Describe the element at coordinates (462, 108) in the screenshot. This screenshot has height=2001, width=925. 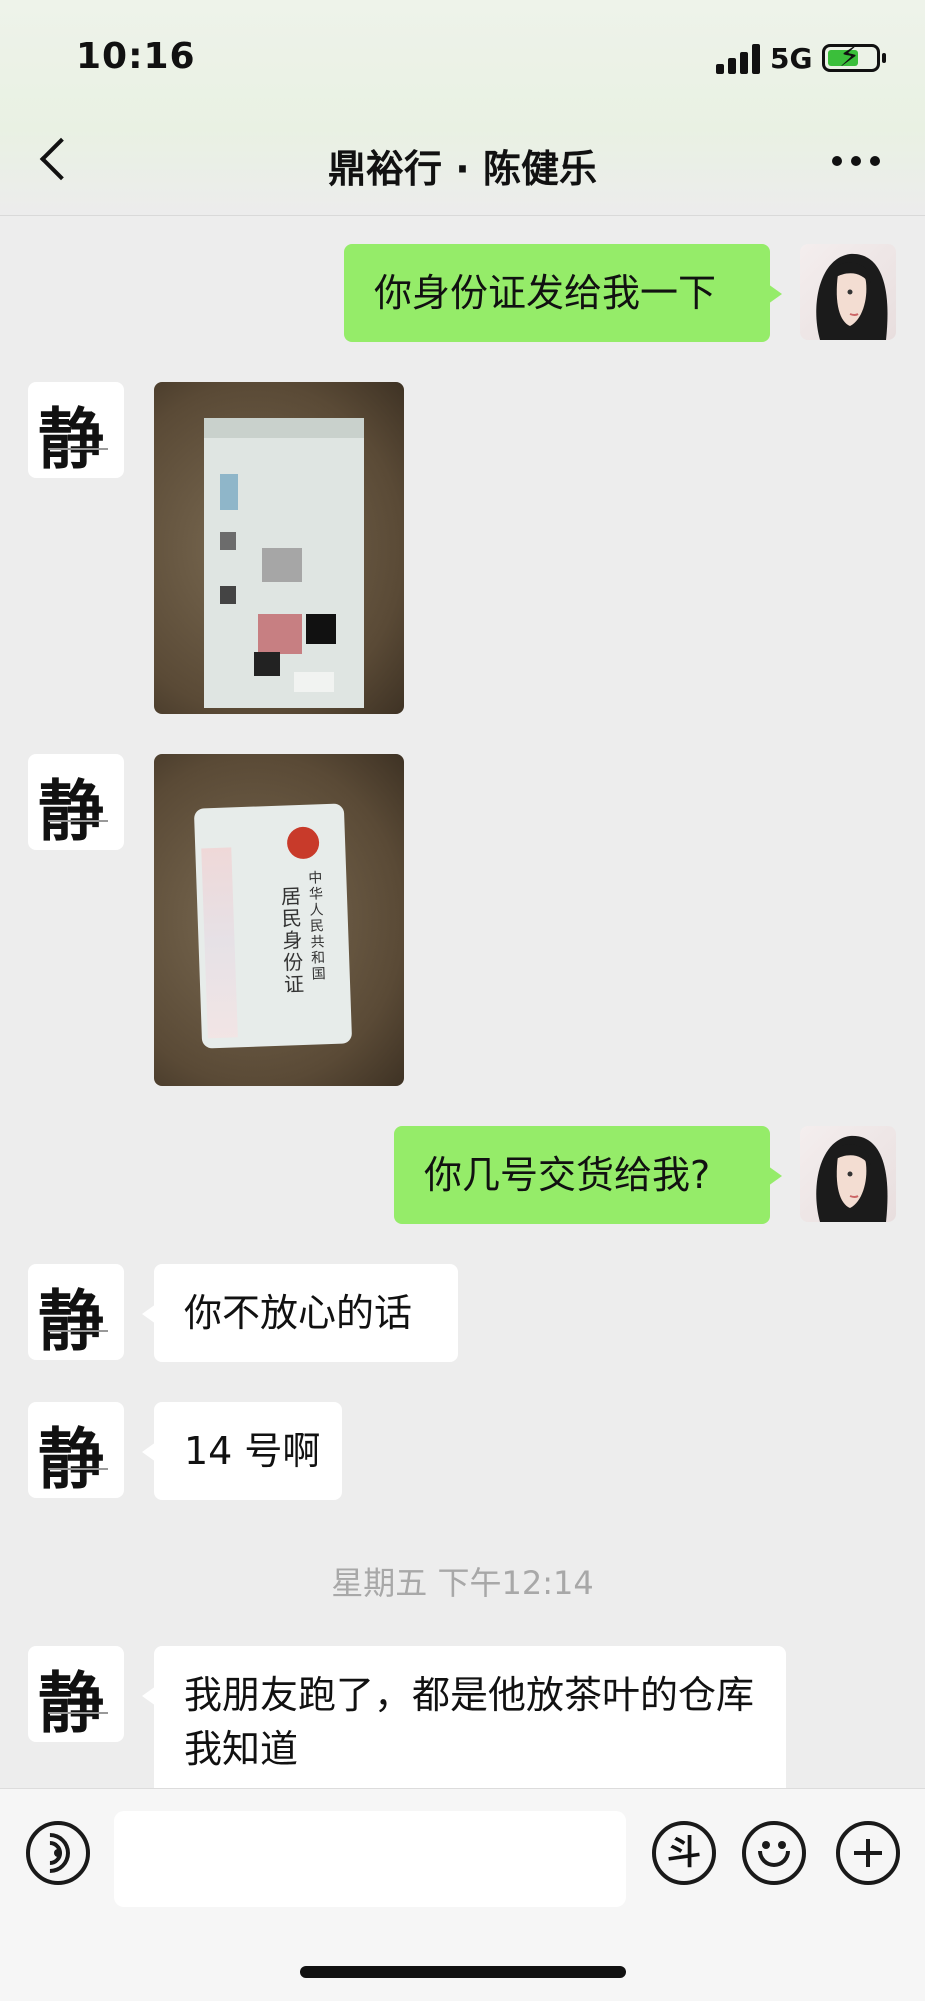
I see `top-bar: 10:16 5G ⚡ 鼎裕行 · 陈健乐` at that location.